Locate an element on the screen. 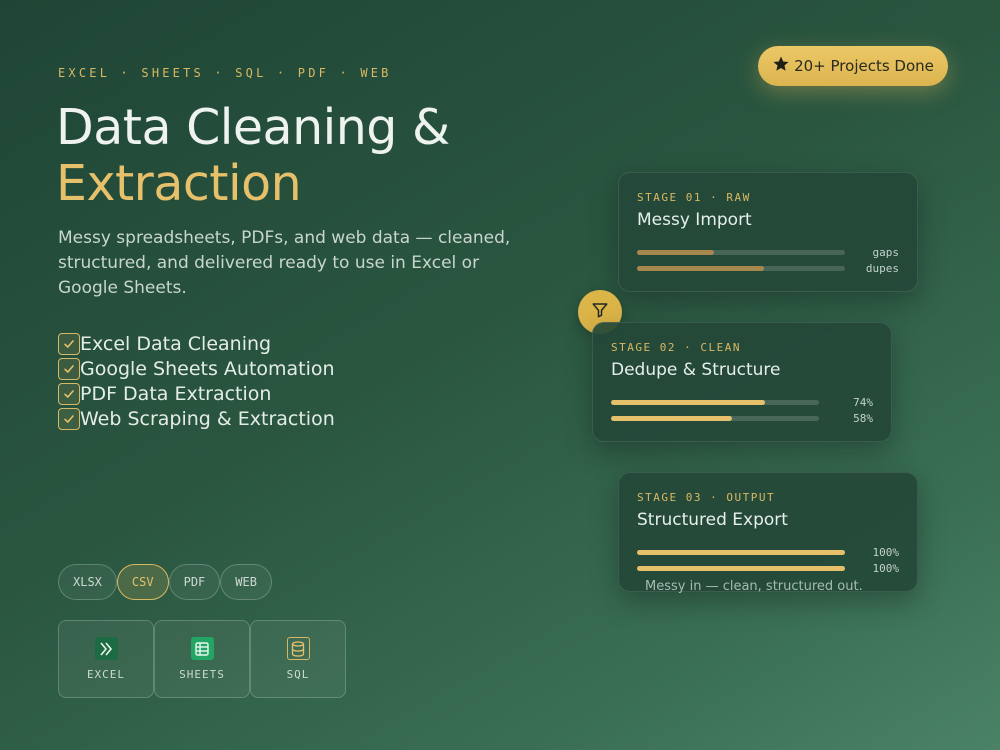 Image resolution: width=1000 pixels, height=750 pixels. tile-label: SHEETS is located at coordinates (202, 674).